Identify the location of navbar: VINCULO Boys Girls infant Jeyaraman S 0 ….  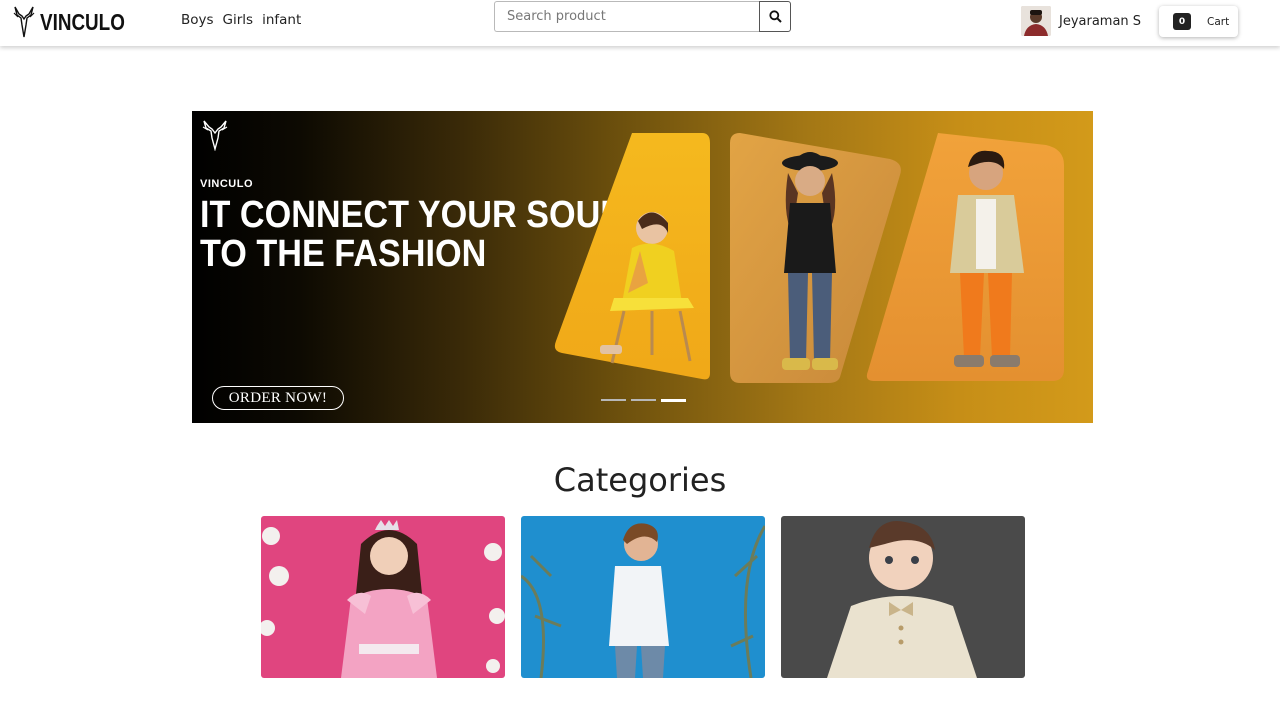
(640, 23).